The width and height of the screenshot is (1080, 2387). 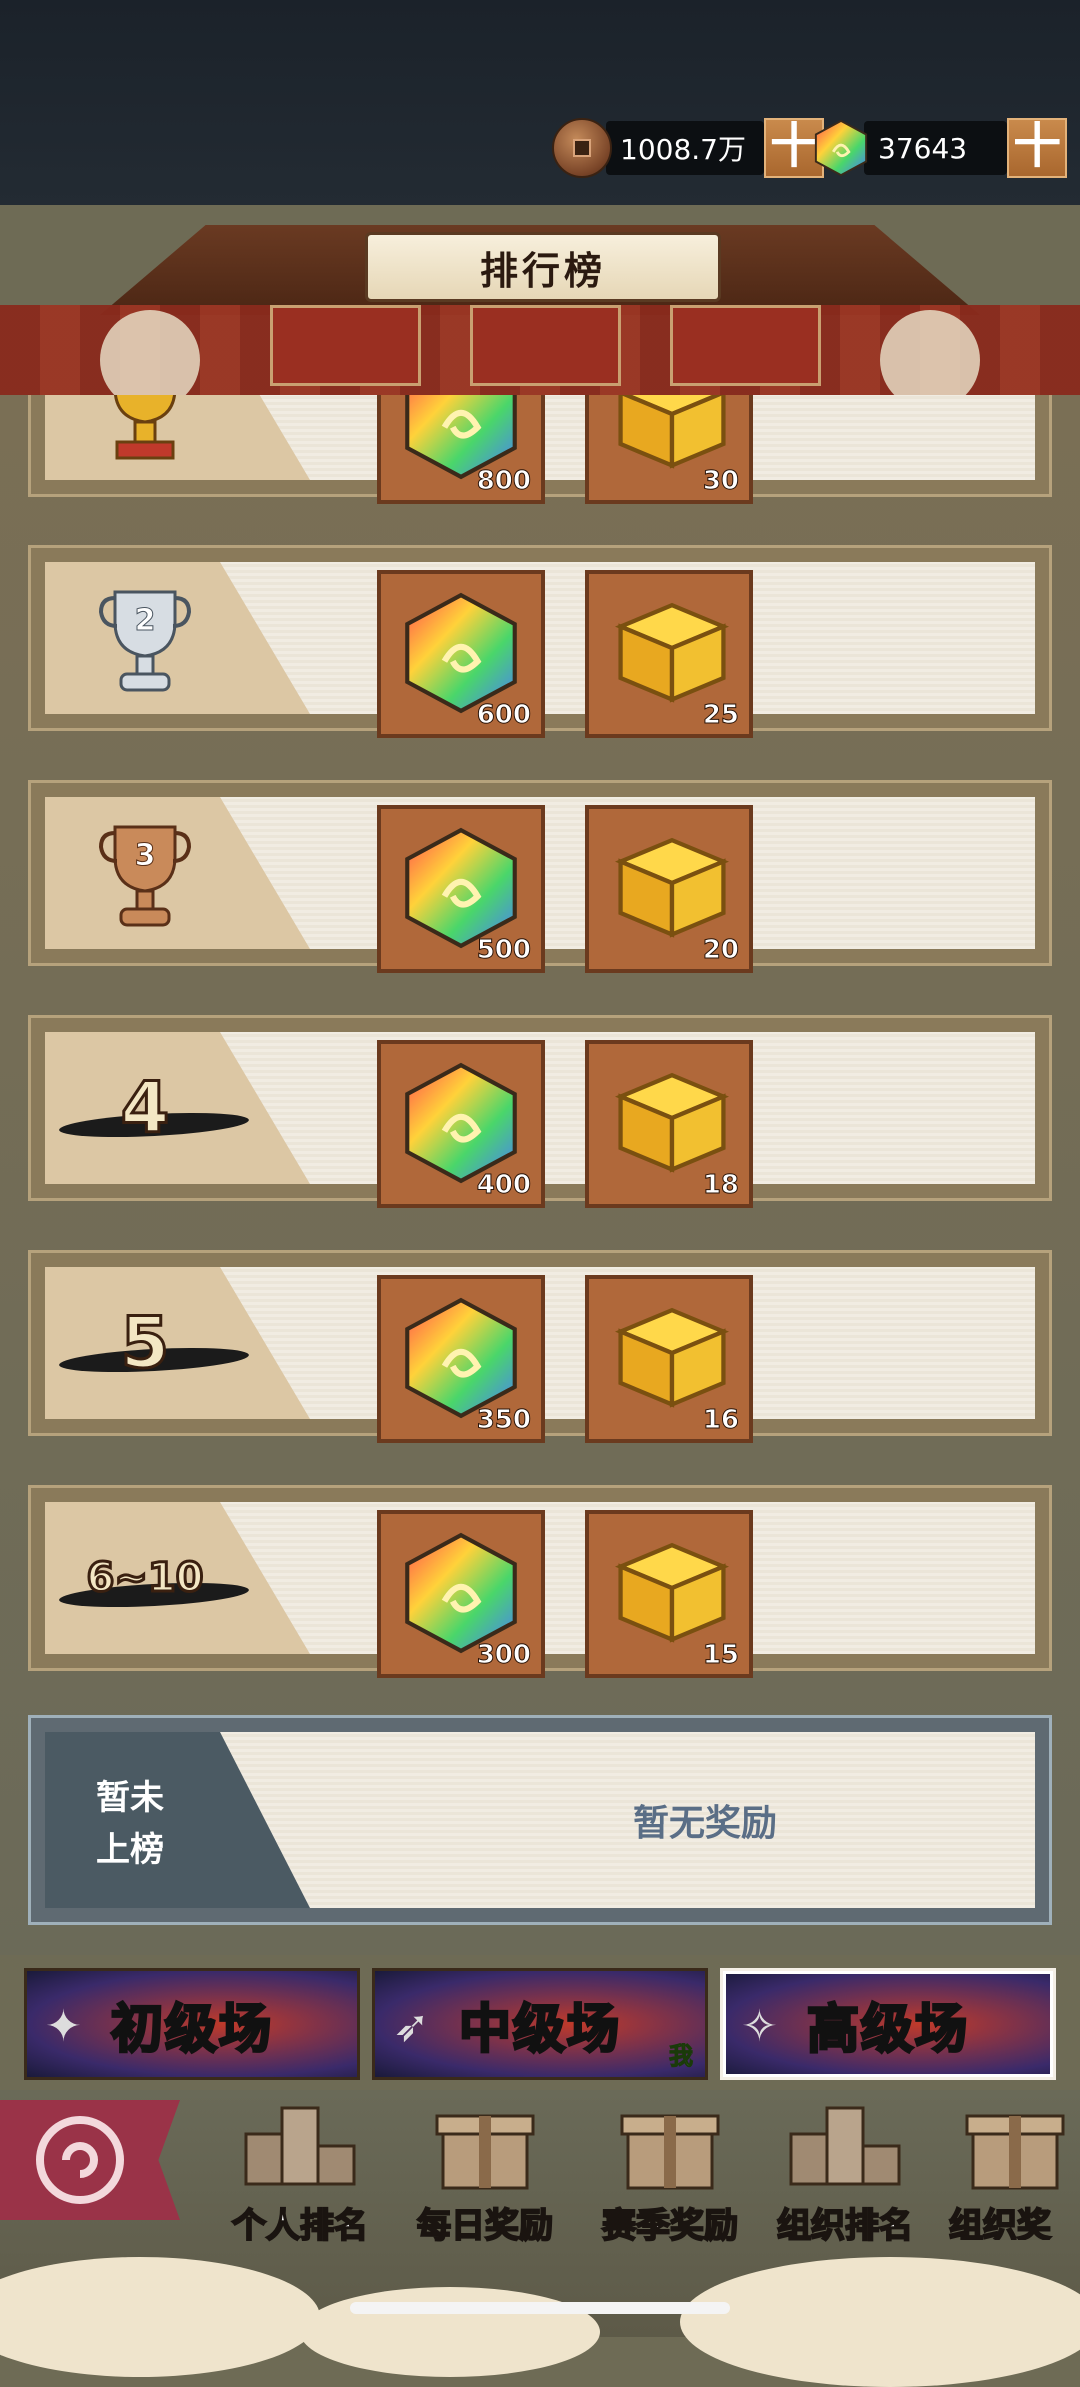 What do you see at coordinates (720, 715) in the screenshot?
I see `chest-count: 25` at bounding box center [720, 715].